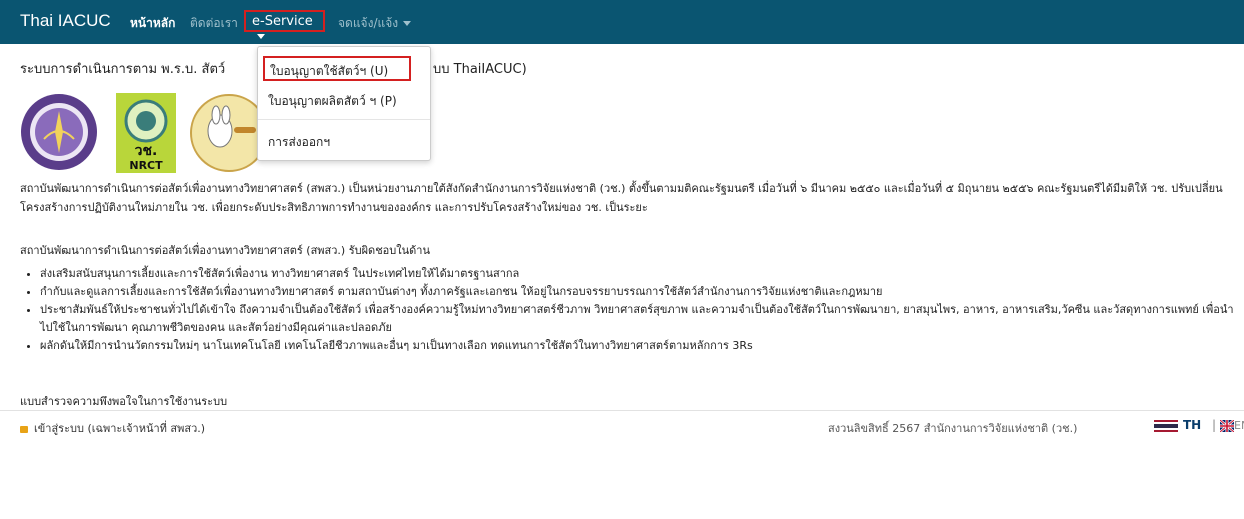  I want to click on staff-login-link: เข้าสู่ระบบ (เฉพาะเจ้าหน้าที่ สพสว.), so click(112, 428).